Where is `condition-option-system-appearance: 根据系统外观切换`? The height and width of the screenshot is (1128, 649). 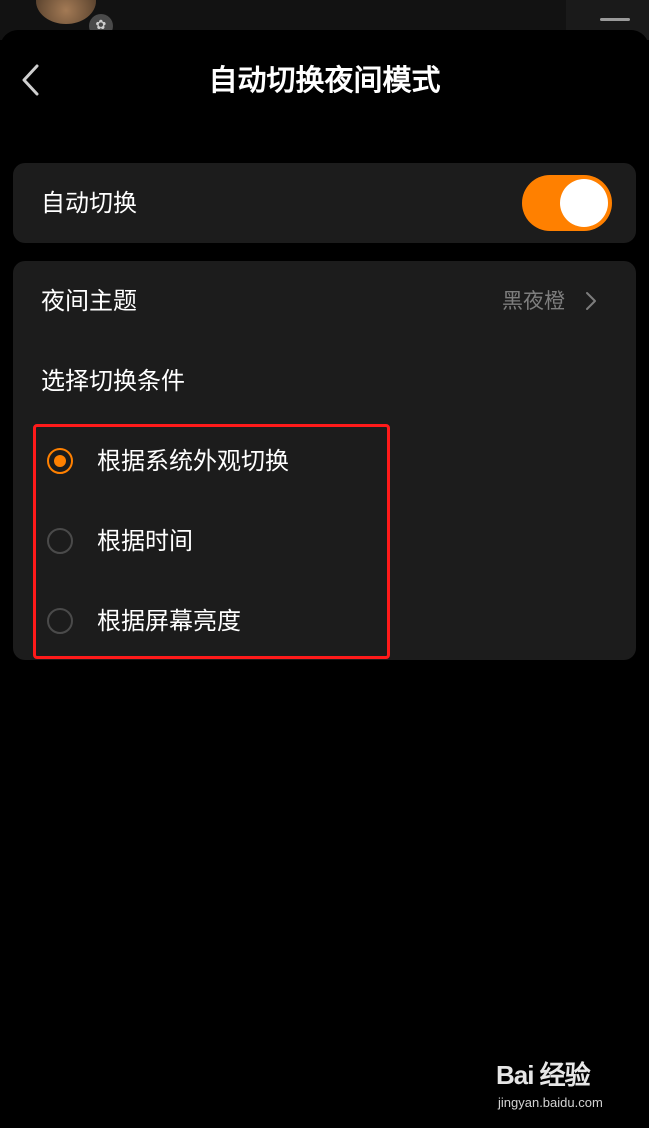
condition-option-system-appearance: 根据系统外观切换 is located at coordinates (203, 463).